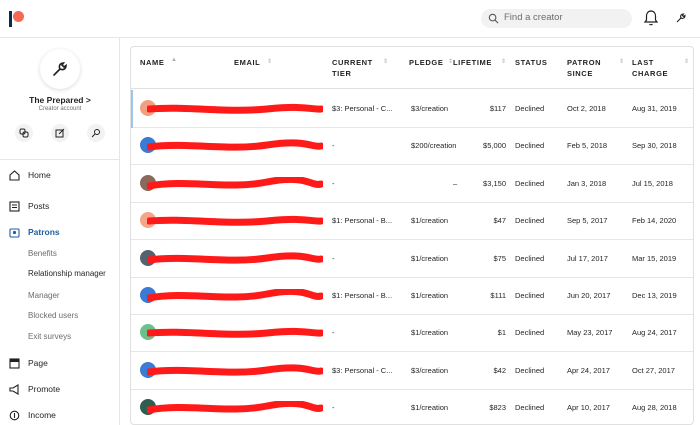 Image resolution: width=700 pixels, height=425 pixels. I want to click on search-input: Find a creator, so click(556, 18).